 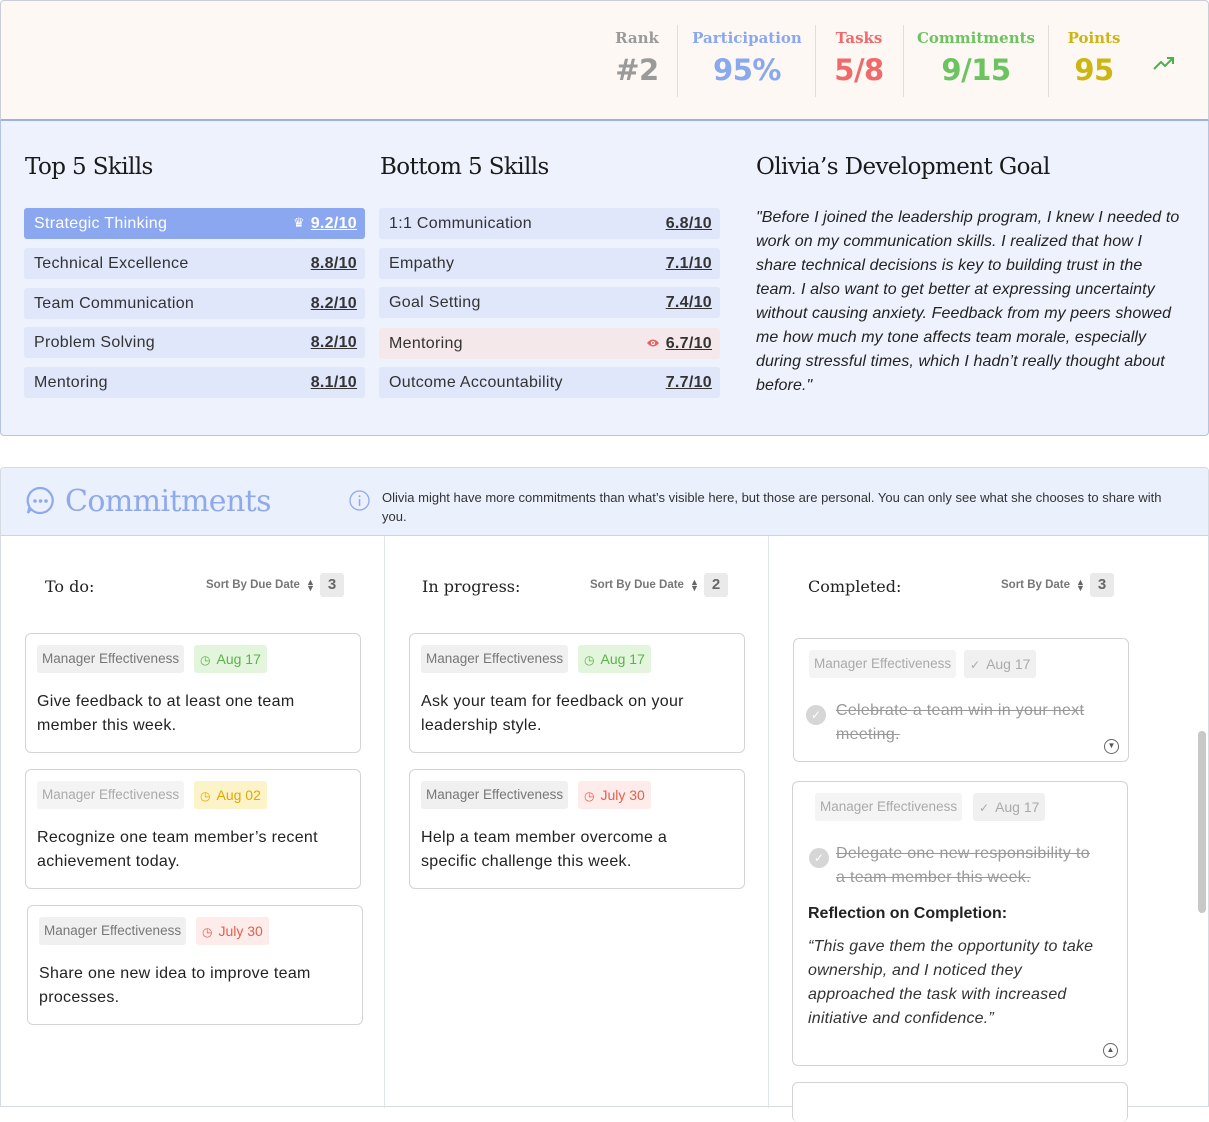 What do you see at coordinates (194, 263) in the screenshot?
I see `top-skill-item: Technical Excellence 8.8/10` at bounding box center [194, 263].